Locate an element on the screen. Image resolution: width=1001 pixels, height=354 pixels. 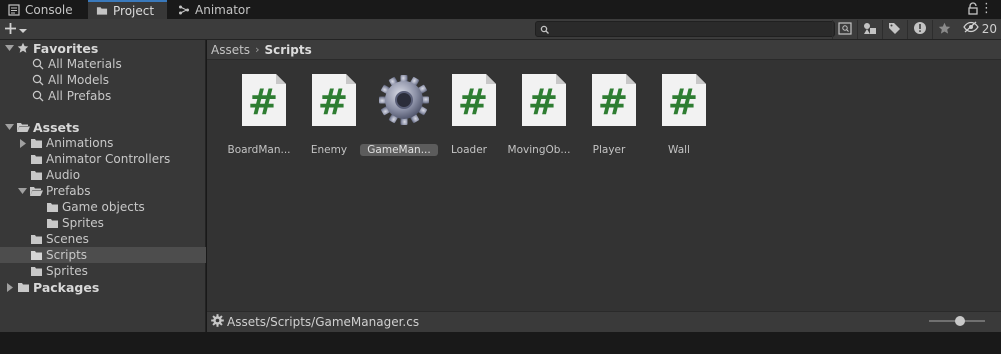
tree-label: Prefabs is located at coordinates (68, 191).